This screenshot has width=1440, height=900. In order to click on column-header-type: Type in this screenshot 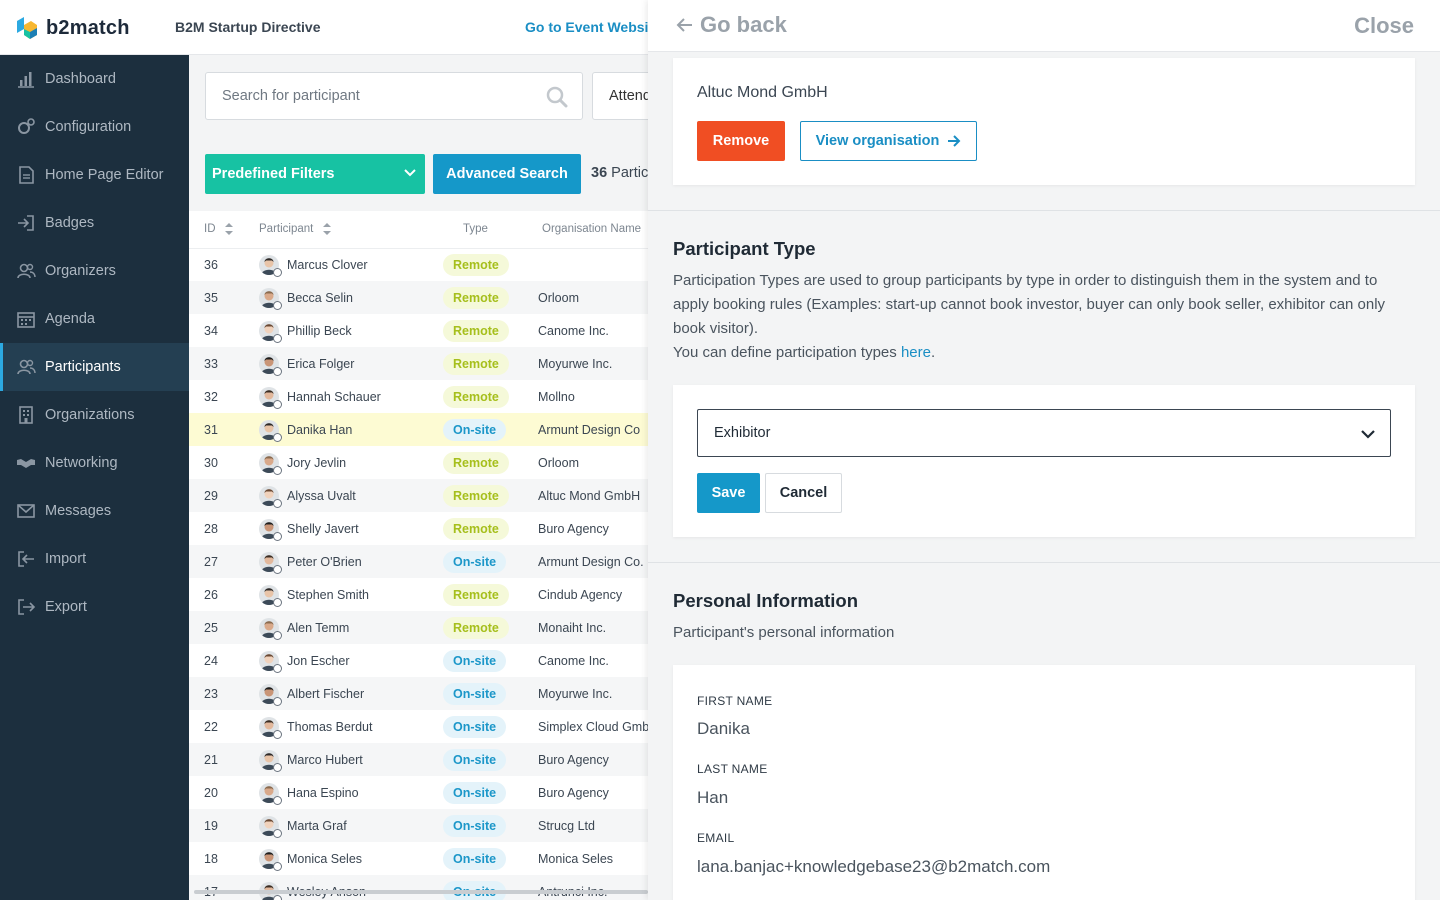, I will do `click(490, 230)`.